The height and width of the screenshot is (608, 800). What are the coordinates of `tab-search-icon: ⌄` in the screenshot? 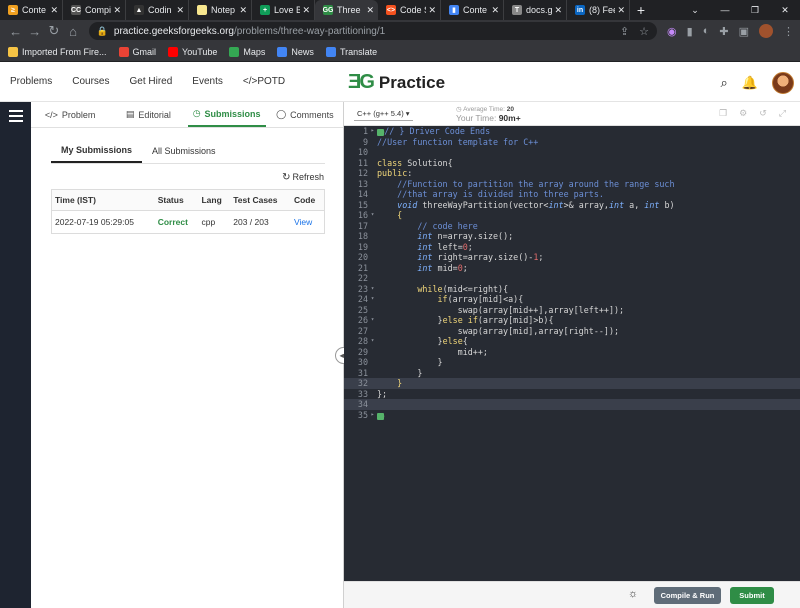 It's located at (695, 10).